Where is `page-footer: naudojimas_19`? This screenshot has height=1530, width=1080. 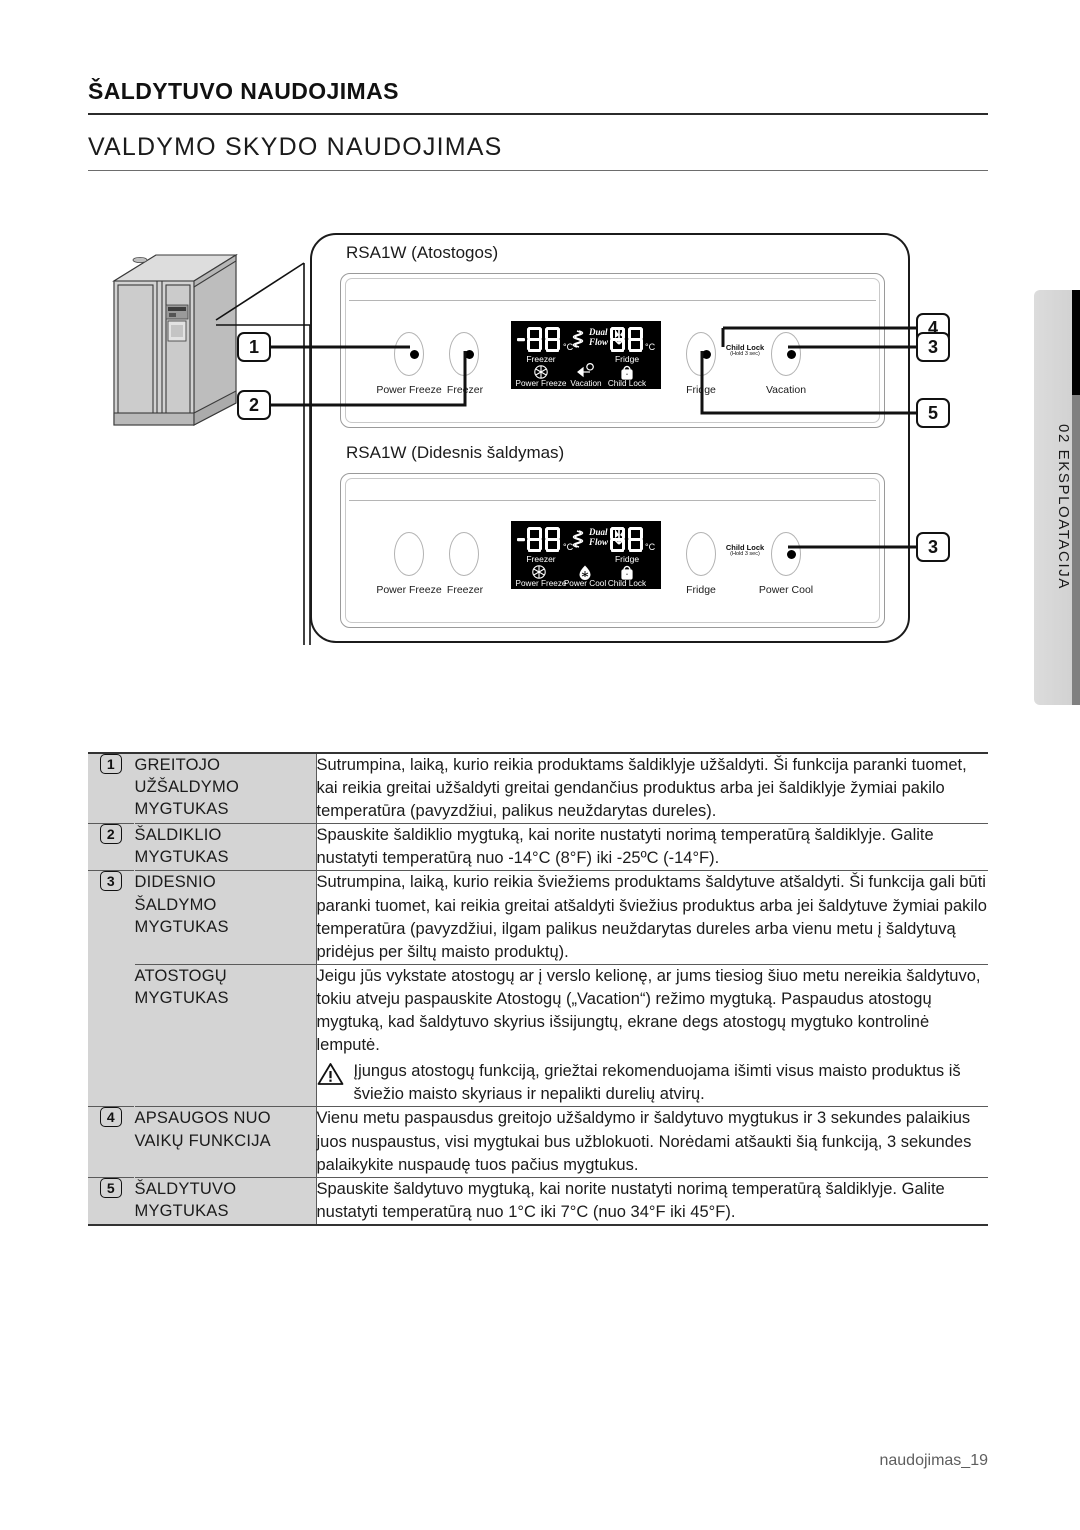 page-footer: naudojimas_19 is located at coordinates (933, 1460).